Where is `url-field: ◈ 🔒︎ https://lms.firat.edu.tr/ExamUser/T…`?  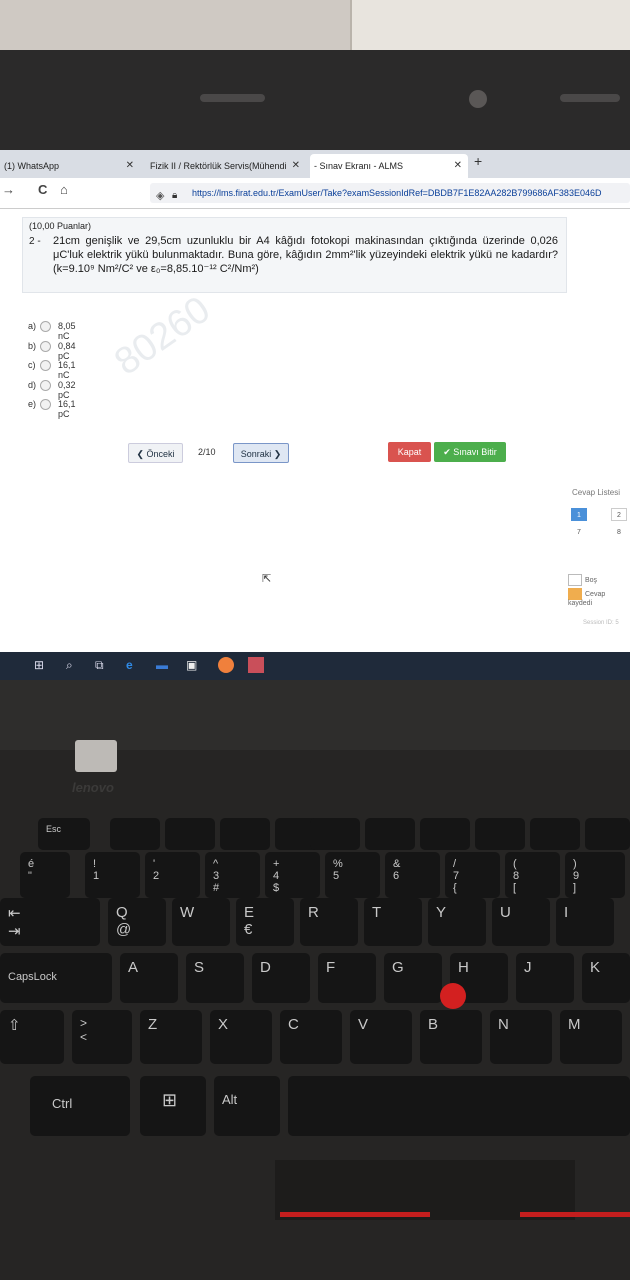 url-field: ◈ 🔒︎ https://lms.firat.edu.tr/ExamUser/T… is located at coordinates (390, 193).